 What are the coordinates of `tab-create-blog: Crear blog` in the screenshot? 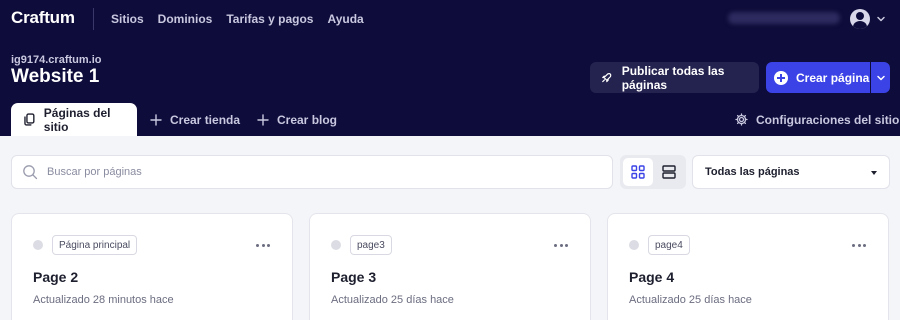 It's located at (297, 119).